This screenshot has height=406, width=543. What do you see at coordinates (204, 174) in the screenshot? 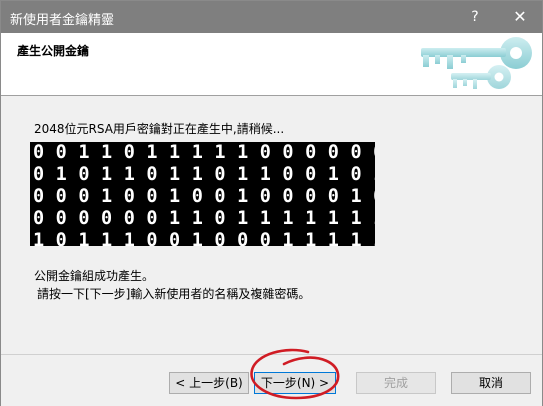
I see `binary-row: 0 1 0 1 1 0 1 1 0 1 1 0 0 1 0 1 0 1 0` at bounding box center [204, 174].